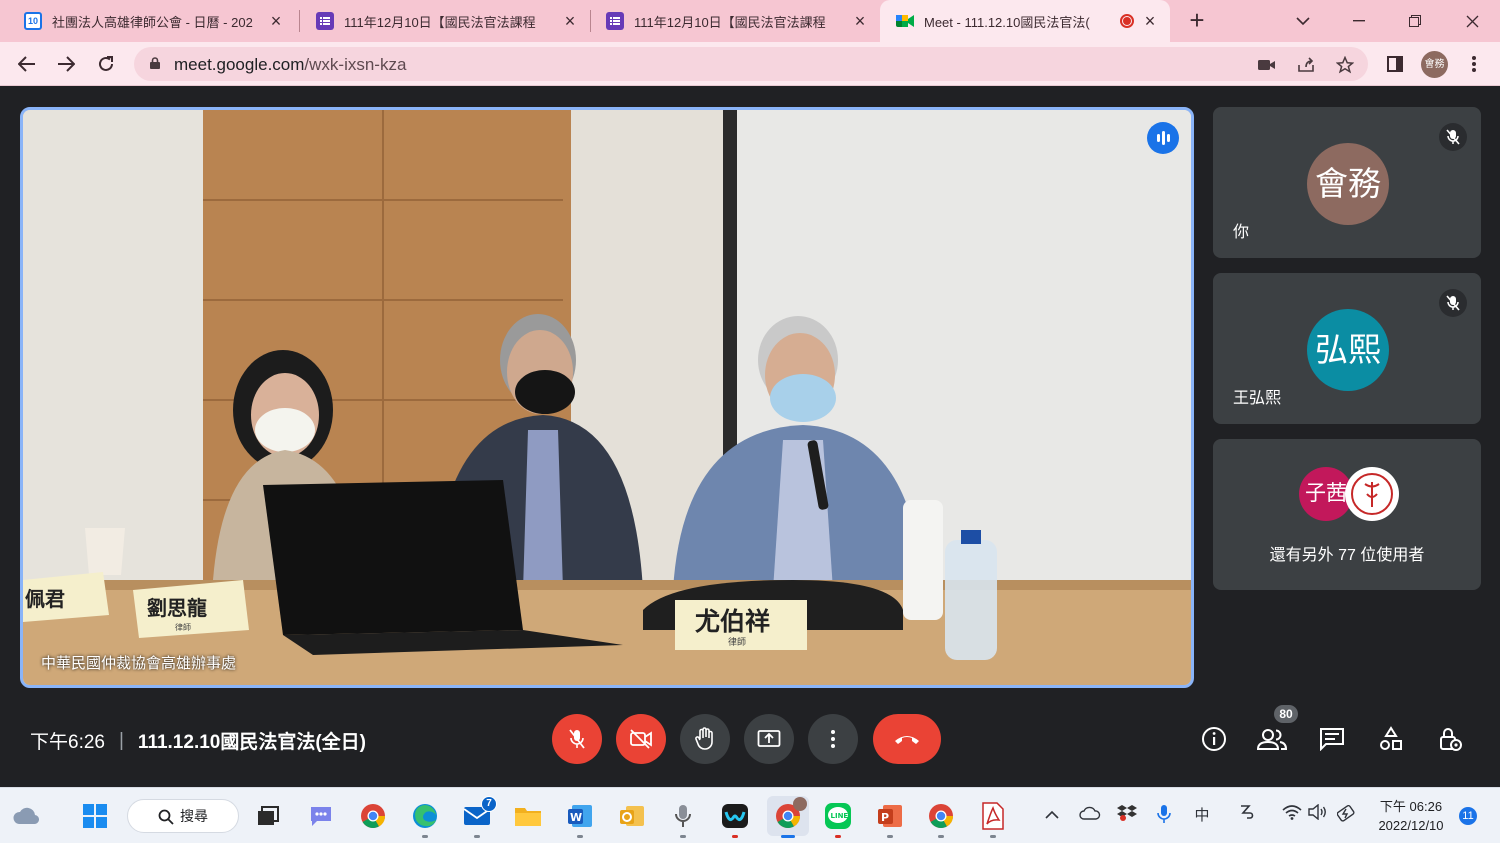 The height and width of the screenshot is (843, 1500). What do you see at coordinates (737, 642) in the screenshot?
I see `nameplate-3-title: 律師` at bounding box center [737, 642].